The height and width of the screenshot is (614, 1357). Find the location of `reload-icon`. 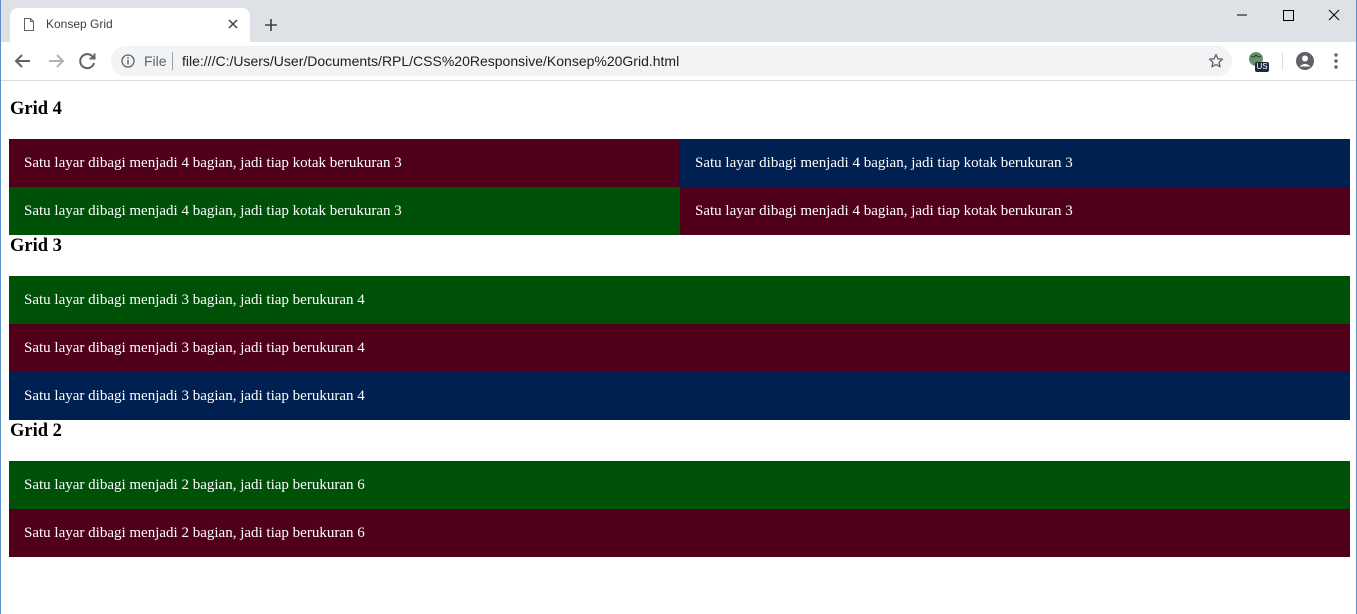

reload-icon is located at coordinates (88, 61).